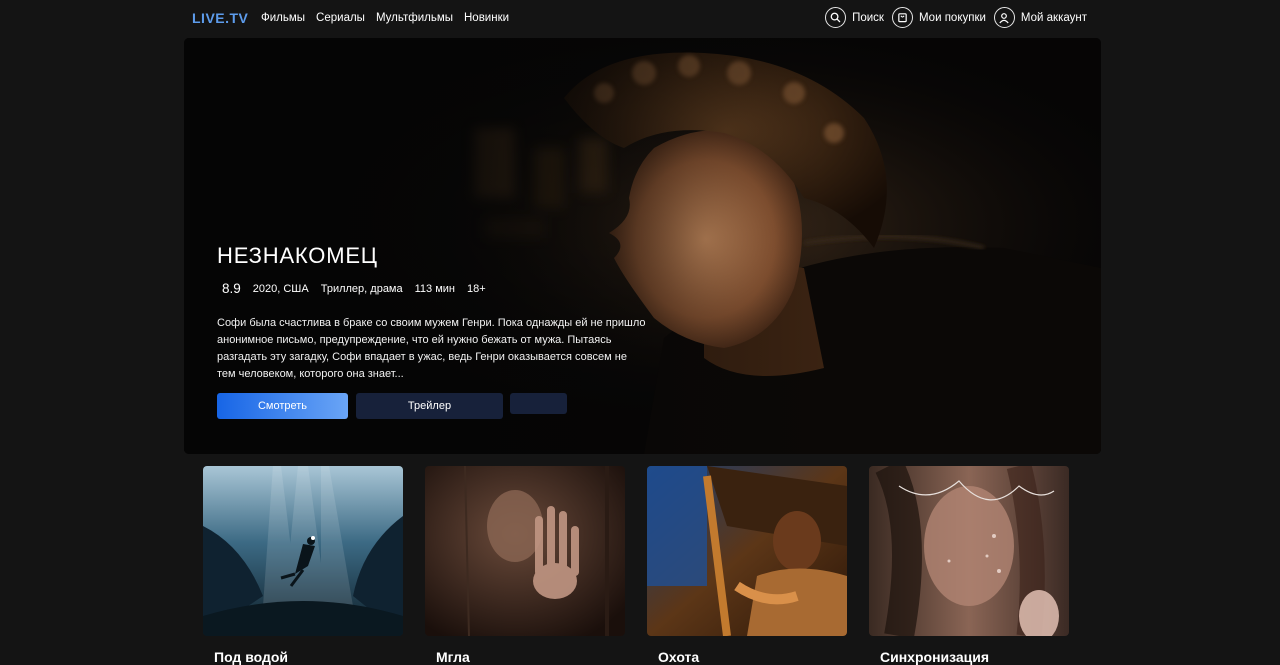  What do you see at coordinates (340, 18) in the screenshot?
I see `nav-item-series: Сериалы` at bounding box center [340, 18].